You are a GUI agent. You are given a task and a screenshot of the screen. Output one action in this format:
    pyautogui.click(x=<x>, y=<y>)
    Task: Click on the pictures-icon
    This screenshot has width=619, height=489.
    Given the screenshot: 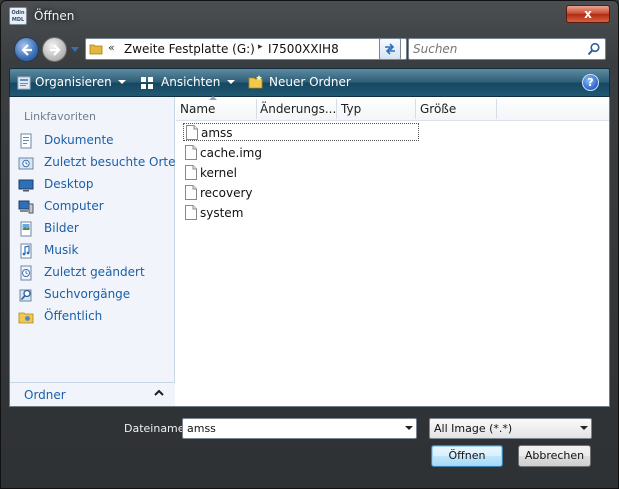 What is the action you would take?
    pyautogui.click(x=26, y=229)
    